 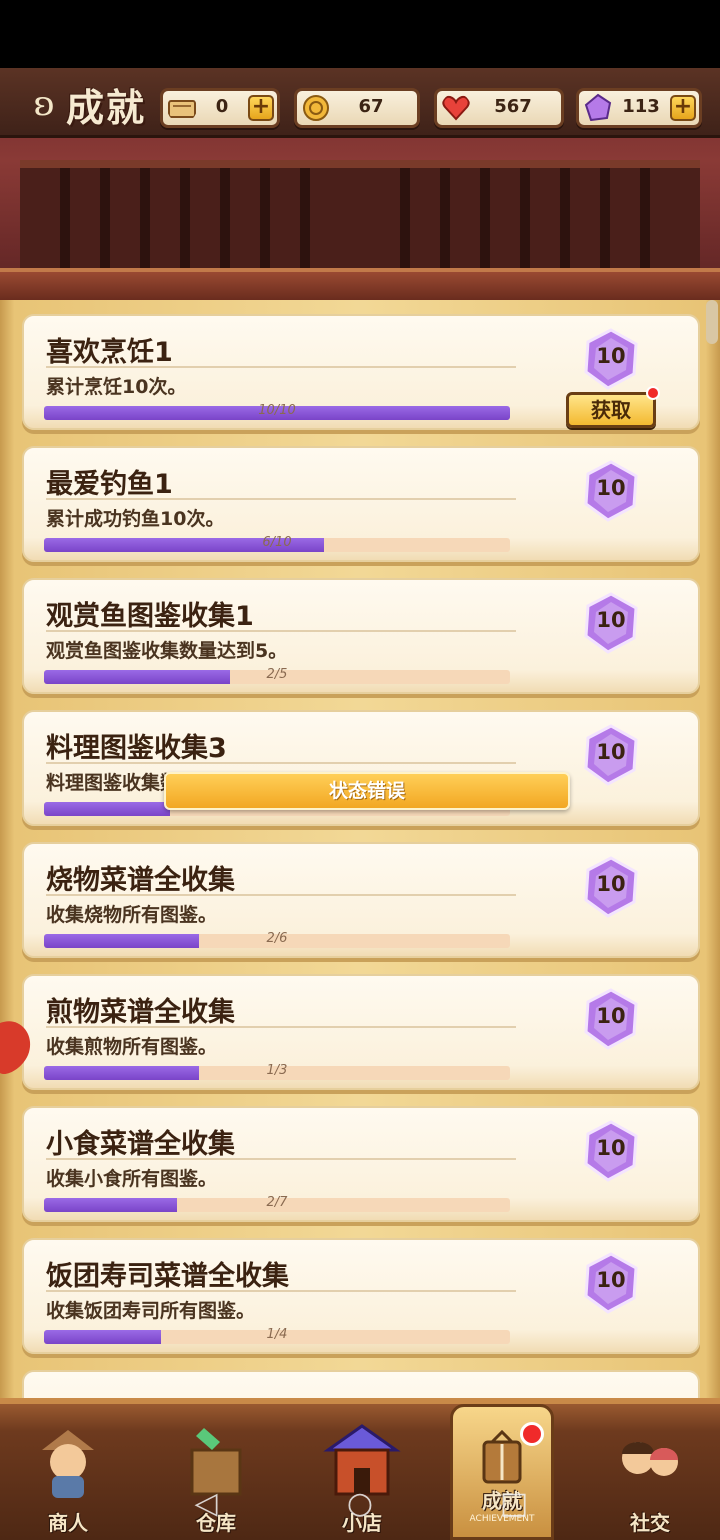 I want to click on achievement-card: 喜欢烹饪1 累计烹饪10次。 10/10 10 获取, so click(x=361, y=372).